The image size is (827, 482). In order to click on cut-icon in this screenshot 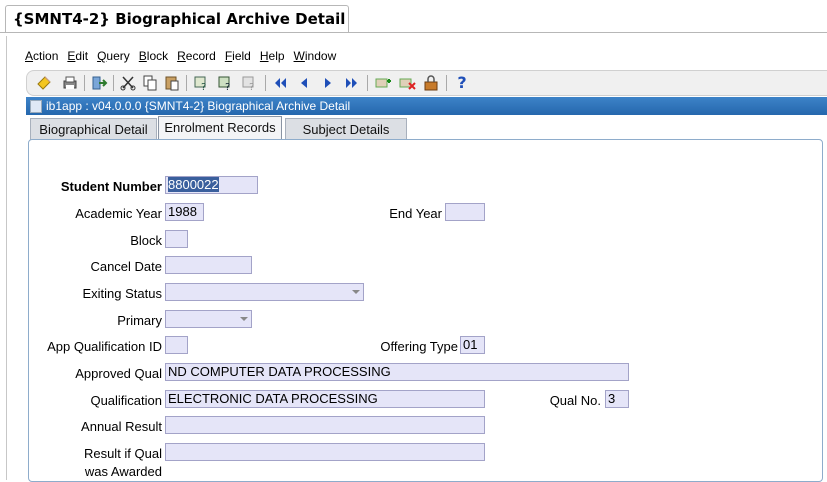, I will do `click(128, 83)`.